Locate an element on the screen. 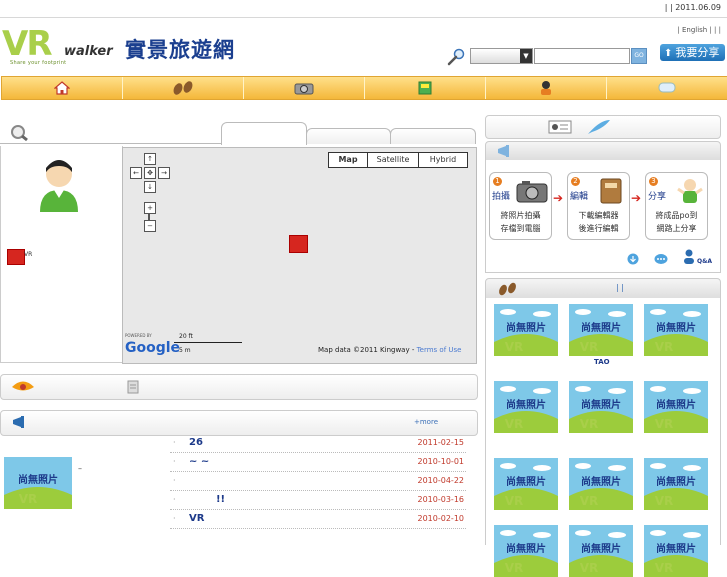  arrow-right-icon: ➔ is located at coordinates (558, 198).